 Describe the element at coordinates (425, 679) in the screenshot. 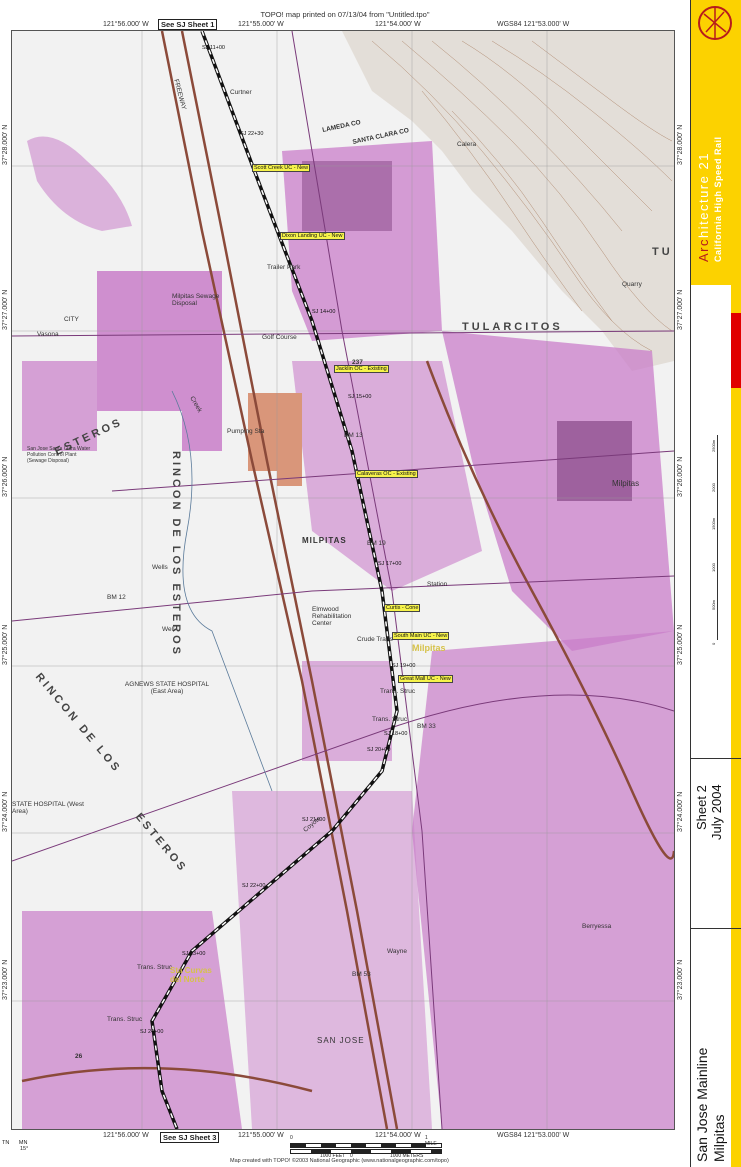

I see `crossing-great-mall: Great Mall UC - New` at that location.